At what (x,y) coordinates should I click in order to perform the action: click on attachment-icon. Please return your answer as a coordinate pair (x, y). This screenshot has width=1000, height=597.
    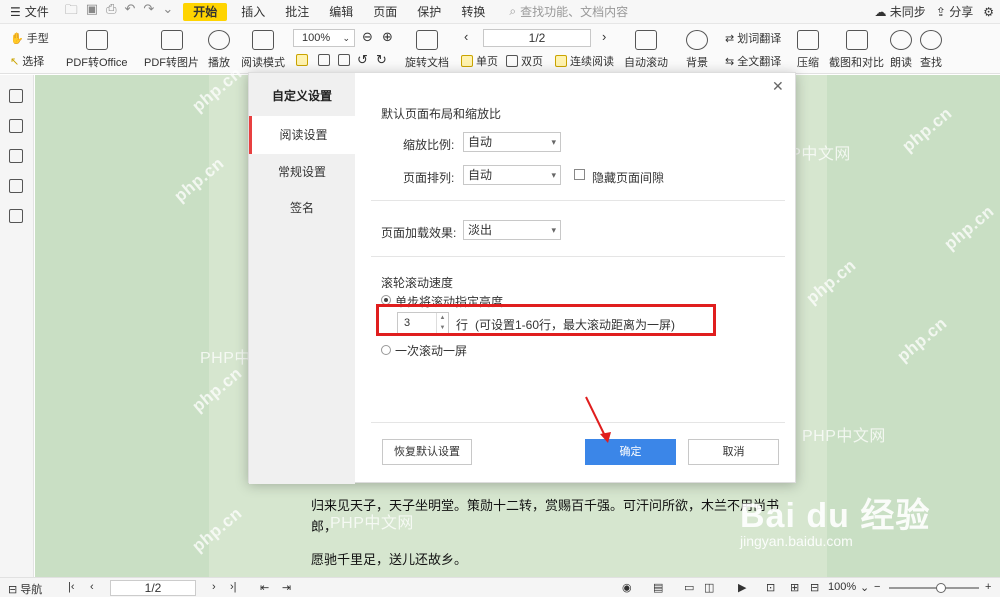
    Looking at the image, I should click on (16, 186).